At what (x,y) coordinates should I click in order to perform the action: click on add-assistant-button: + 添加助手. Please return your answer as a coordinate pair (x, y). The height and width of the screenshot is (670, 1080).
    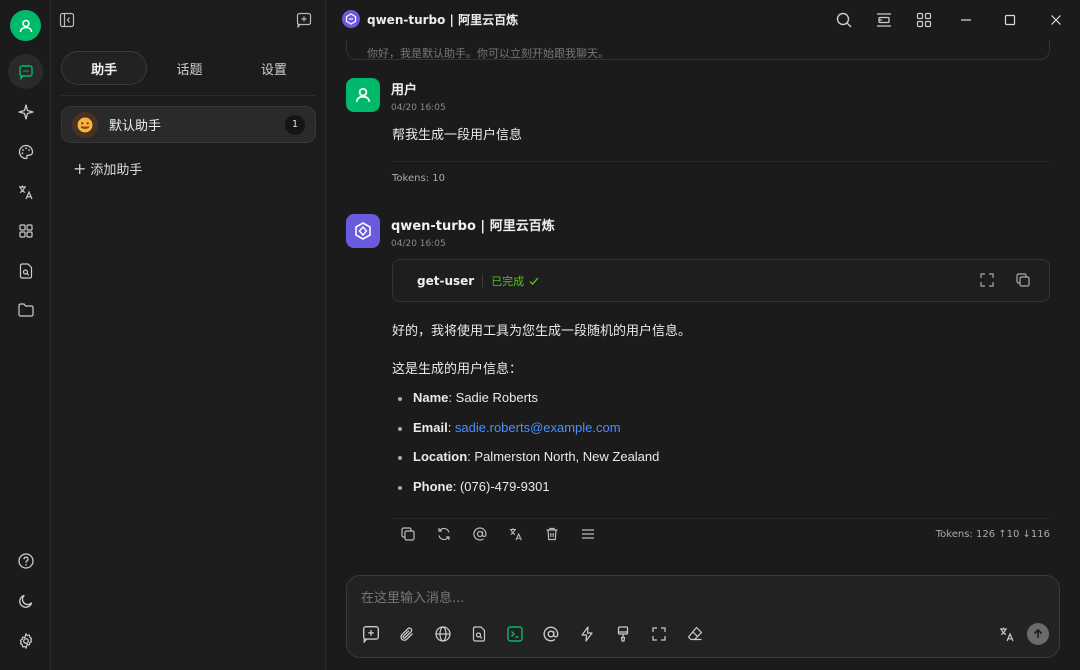
    Looking at the image, I should click on (107, 168).